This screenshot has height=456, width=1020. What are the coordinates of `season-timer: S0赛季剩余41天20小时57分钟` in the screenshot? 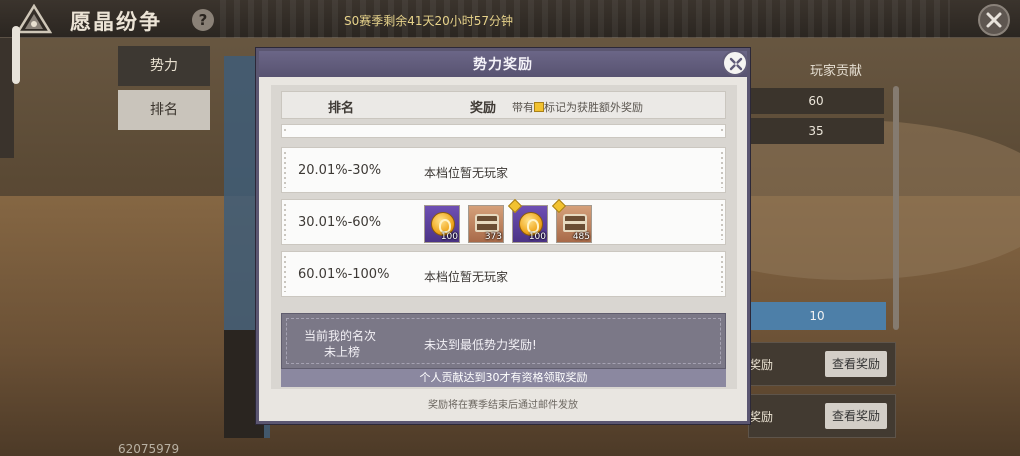 It's located at (429, 21).